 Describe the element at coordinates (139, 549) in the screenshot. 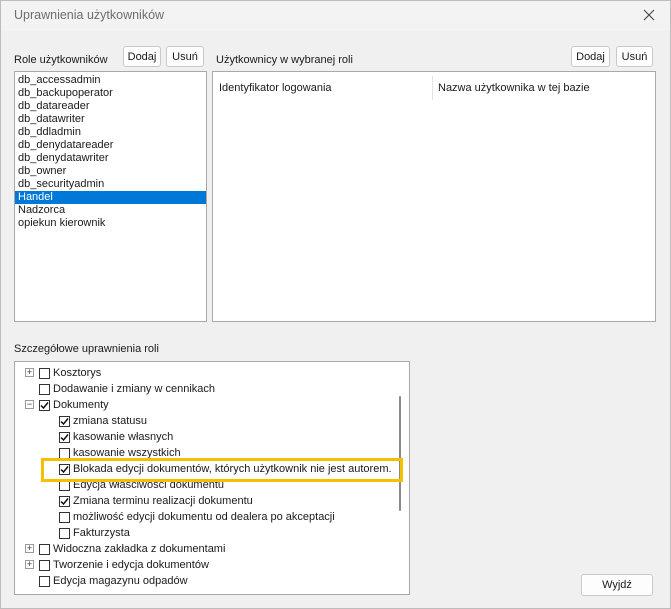

I see `permission-label: Widoczna zakładka z dokumentami` at that location.